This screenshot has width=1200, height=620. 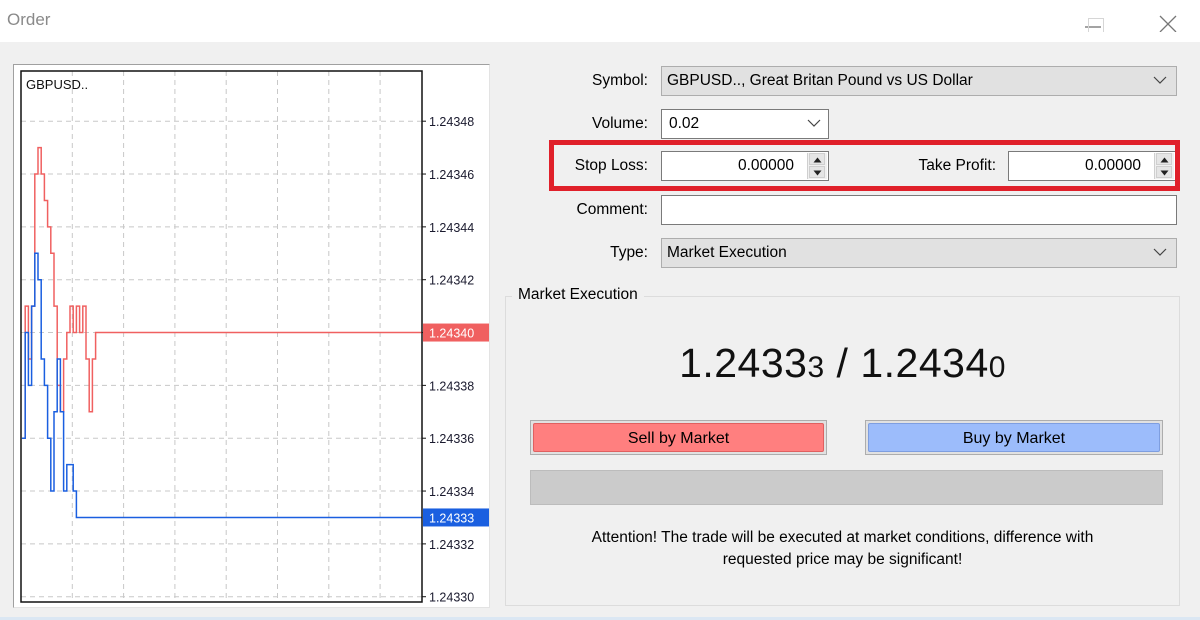 I want to click on buy-by-market-button: Buy by Market, so click(x=1014, y=437).